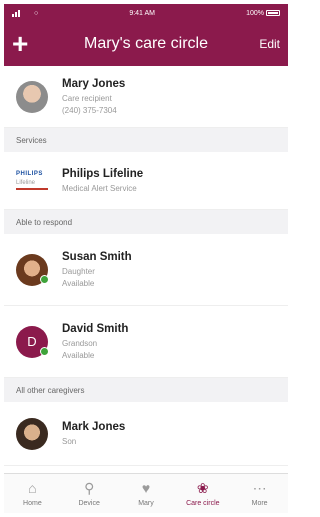 The image size is (320, 517). Describe the element at coordinates (80, 343) in the screenshot. I see `caregiver-relation: Grandson` at that location.